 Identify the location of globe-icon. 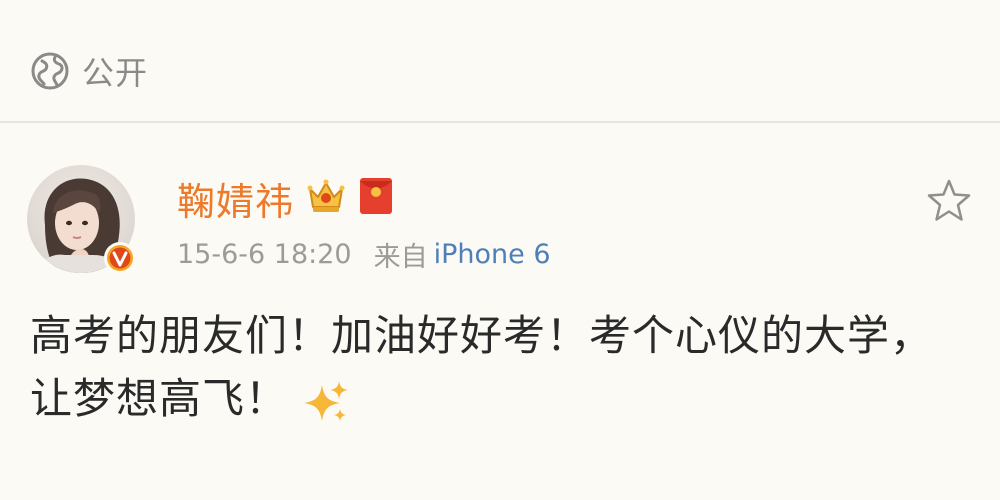
(50, 71).